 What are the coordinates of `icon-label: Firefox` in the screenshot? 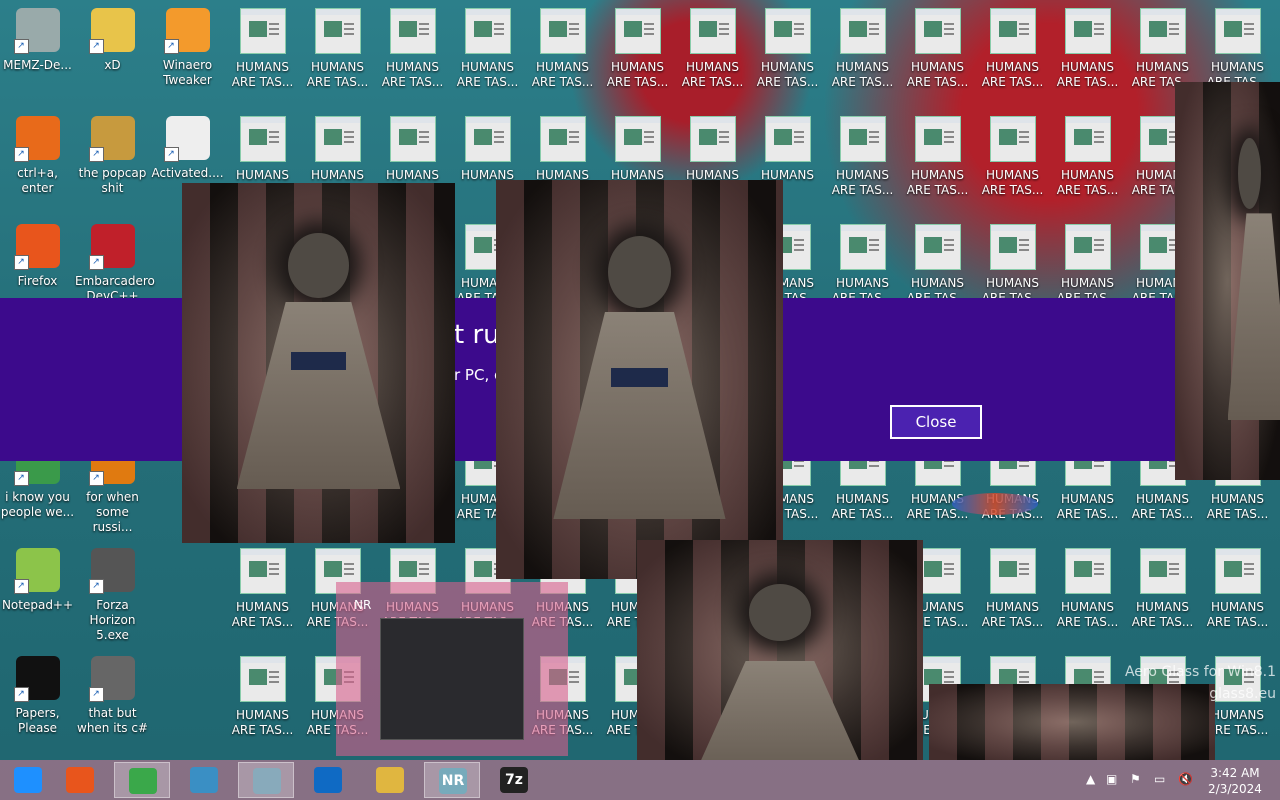 It's located at (37, 281).